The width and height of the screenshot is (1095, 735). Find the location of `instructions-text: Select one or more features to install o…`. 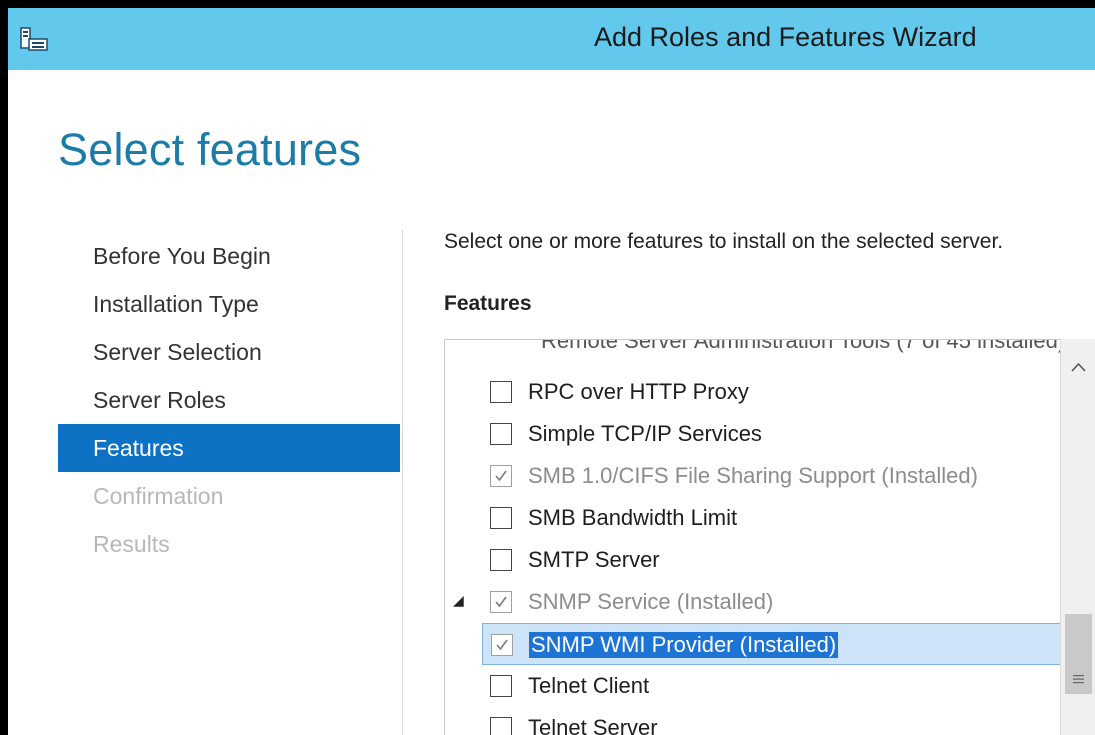

instructions-text: Select one or more features to install o… is located at coordinates (724, 241).